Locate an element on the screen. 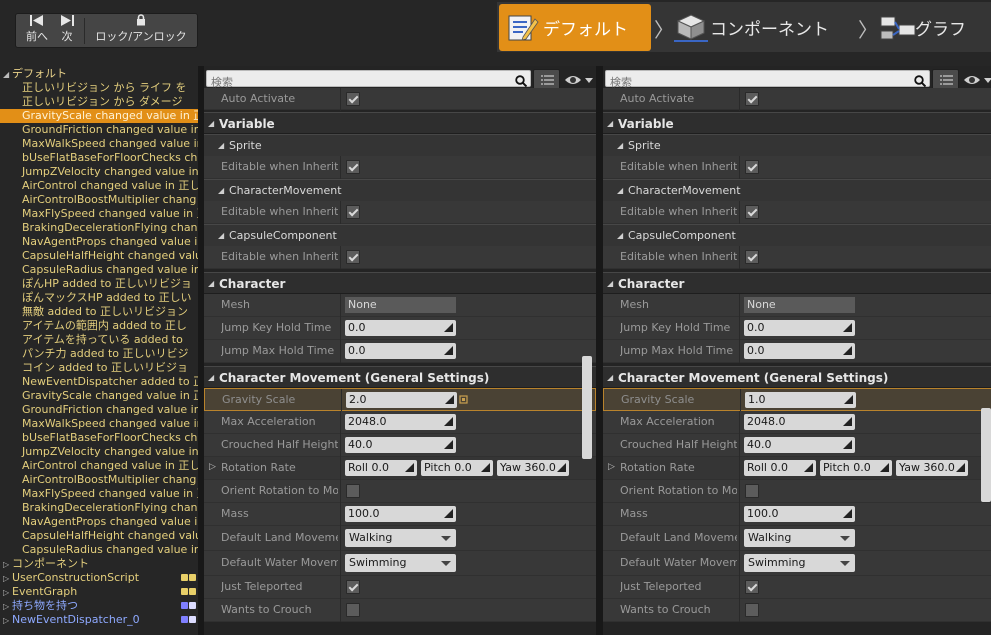 Image resolution: width=991 pixels, height=635 pixels. tree-category: ▷ EventGraph is located at coordinates (99, 592).